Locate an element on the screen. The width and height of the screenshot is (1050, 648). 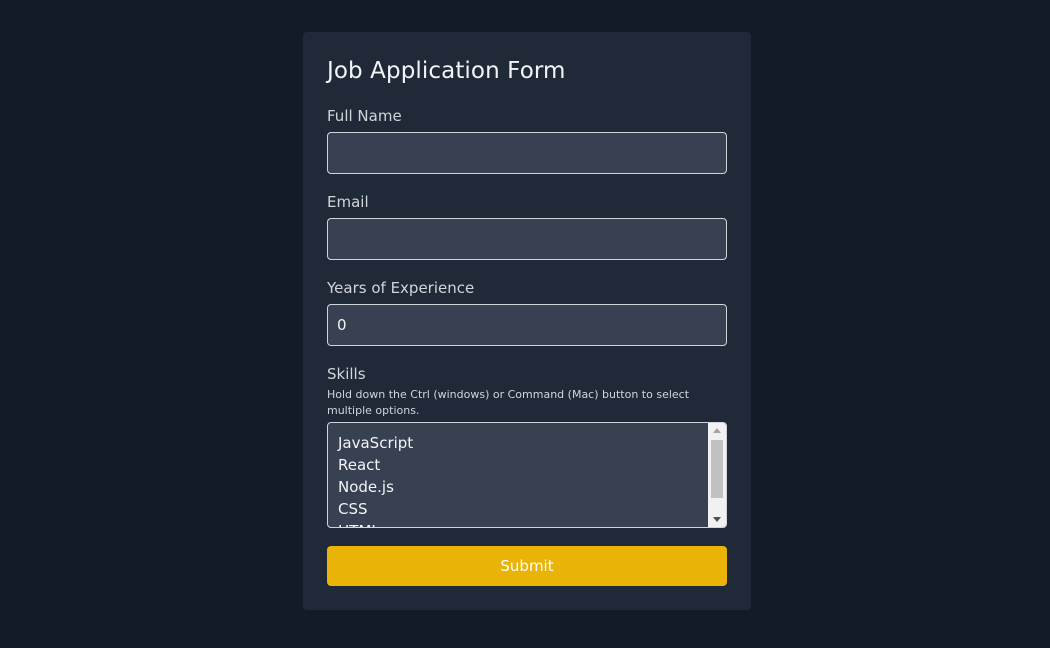
skills-options: JavaScript React Node.js CSS HTML is located at coordinates (522, 479).